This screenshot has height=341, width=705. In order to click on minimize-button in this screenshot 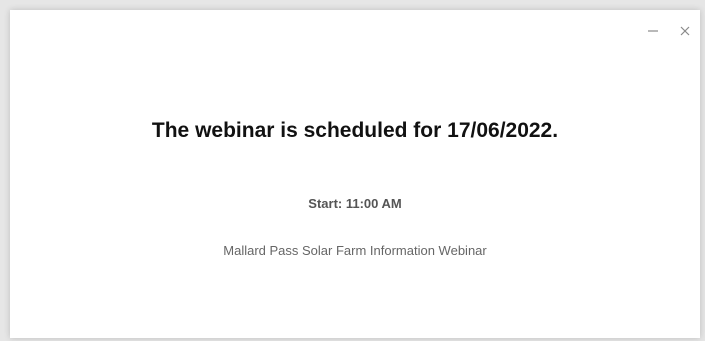, I will do `click(653, 31)`.